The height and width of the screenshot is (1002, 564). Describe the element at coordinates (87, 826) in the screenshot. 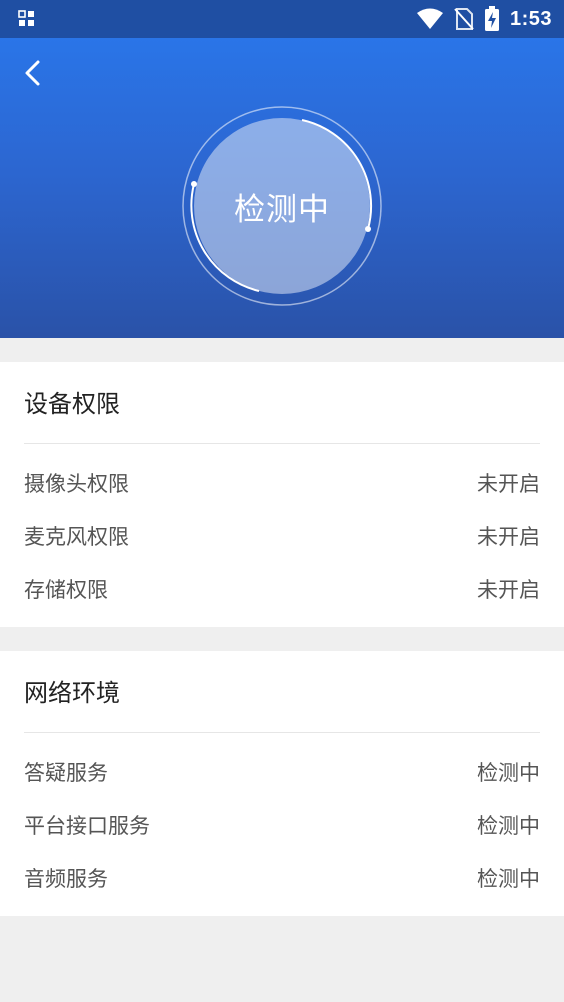

I see `service-label: 平台接口服务` at that location.